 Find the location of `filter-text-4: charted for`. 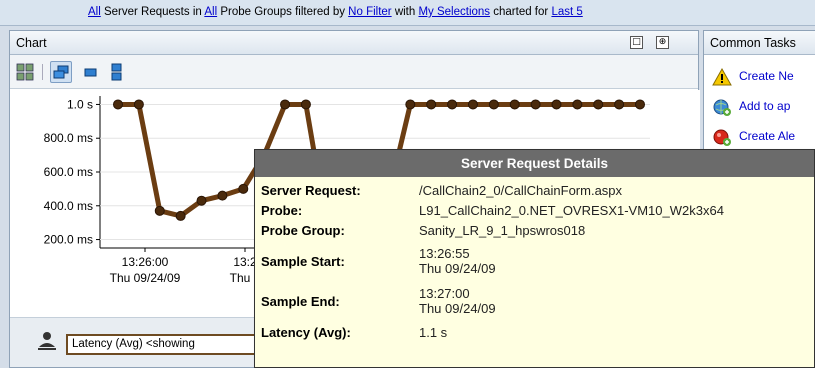

filter-text-4: charted for is located at coordinates (521, 12).